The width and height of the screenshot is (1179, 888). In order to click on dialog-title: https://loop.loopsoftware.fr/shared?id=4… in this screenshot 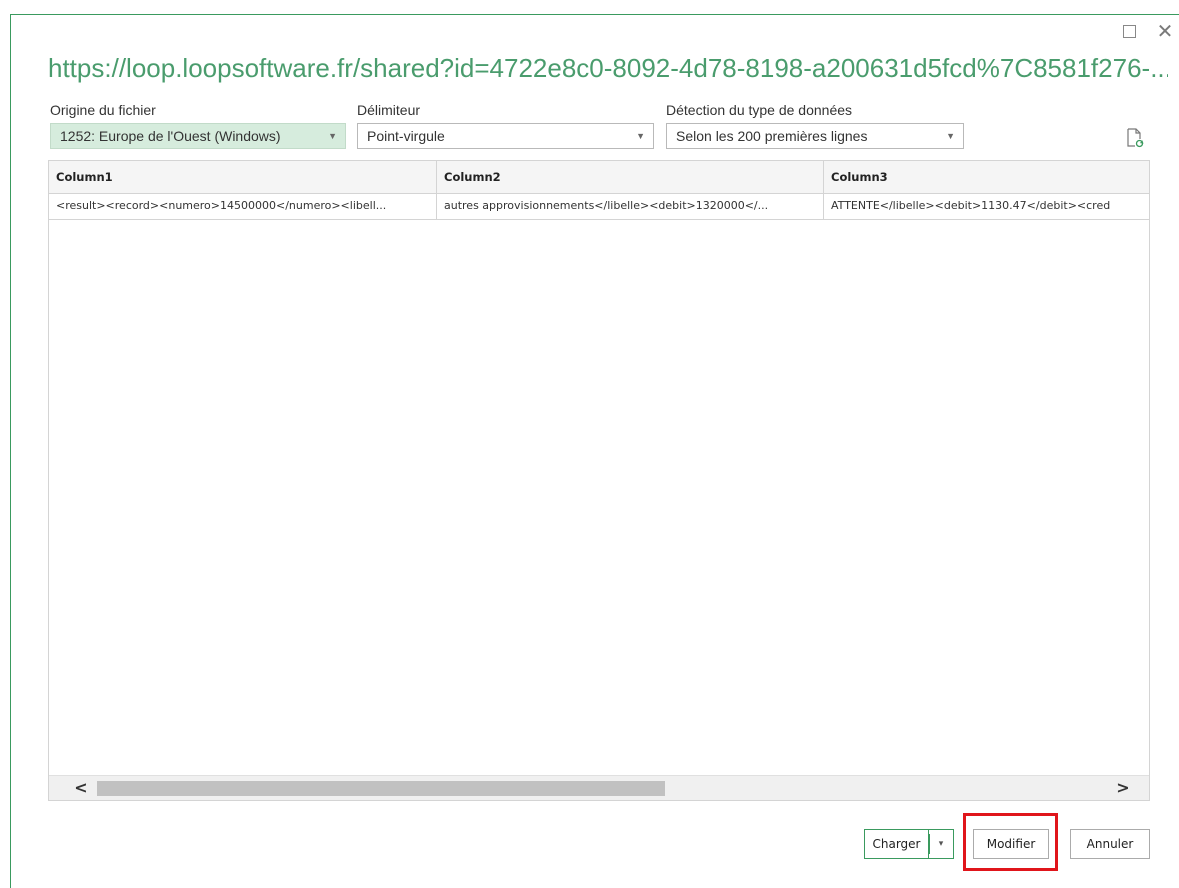, I will do `click(608, 68)`.